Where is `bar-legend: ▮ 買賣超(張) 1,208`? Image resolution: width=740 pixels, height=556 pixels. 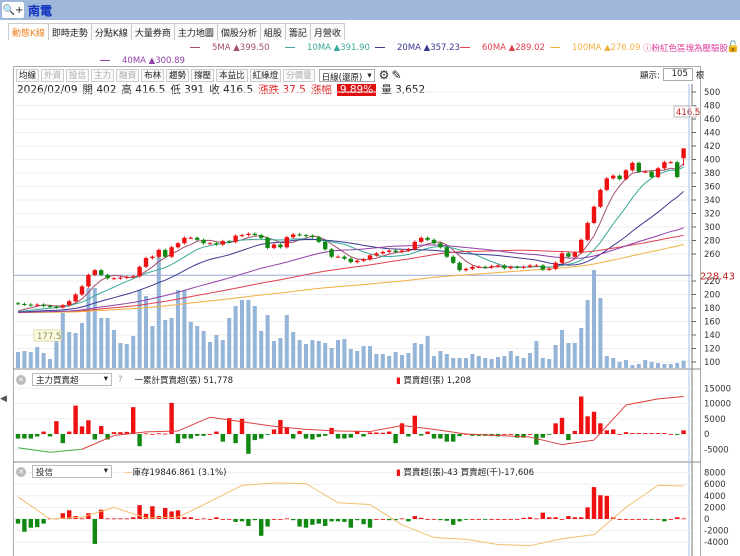 bar-legend: ▮ 買賣超(張) 1,208 is located at coordinates (434, 380).